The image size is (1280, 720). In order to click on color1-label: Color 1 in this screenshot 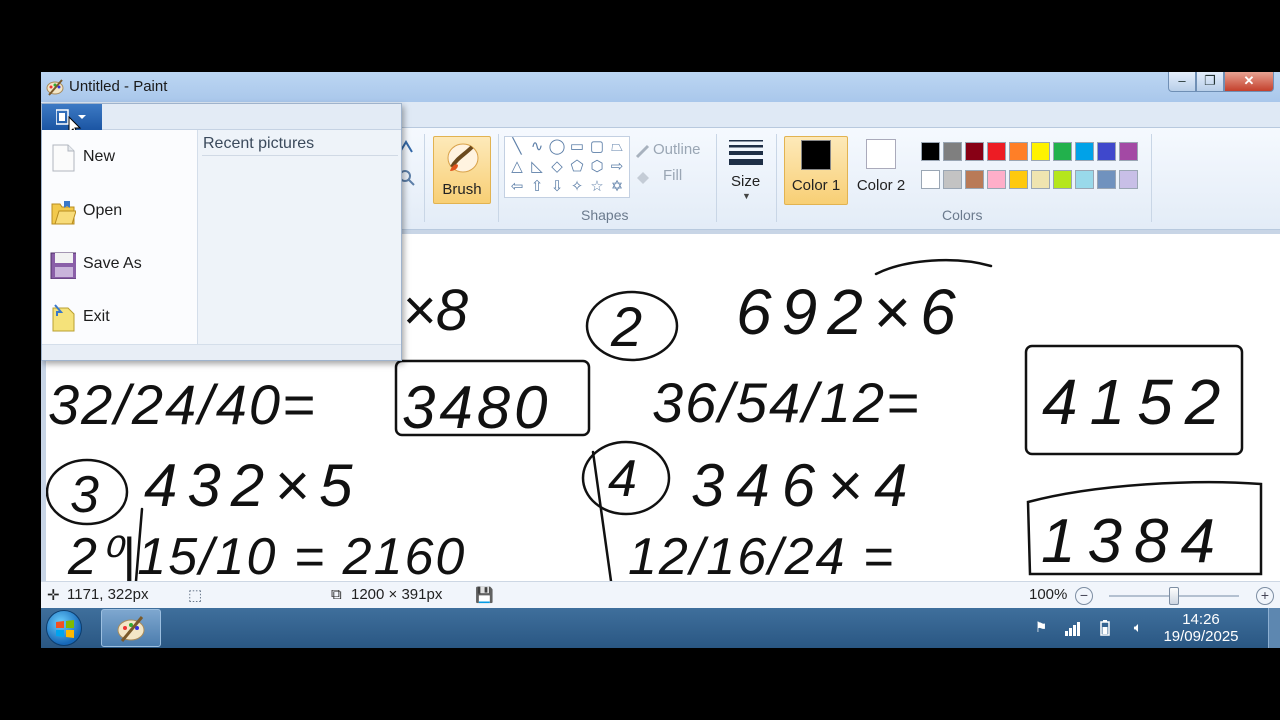, I will do `click(816, 185)`.